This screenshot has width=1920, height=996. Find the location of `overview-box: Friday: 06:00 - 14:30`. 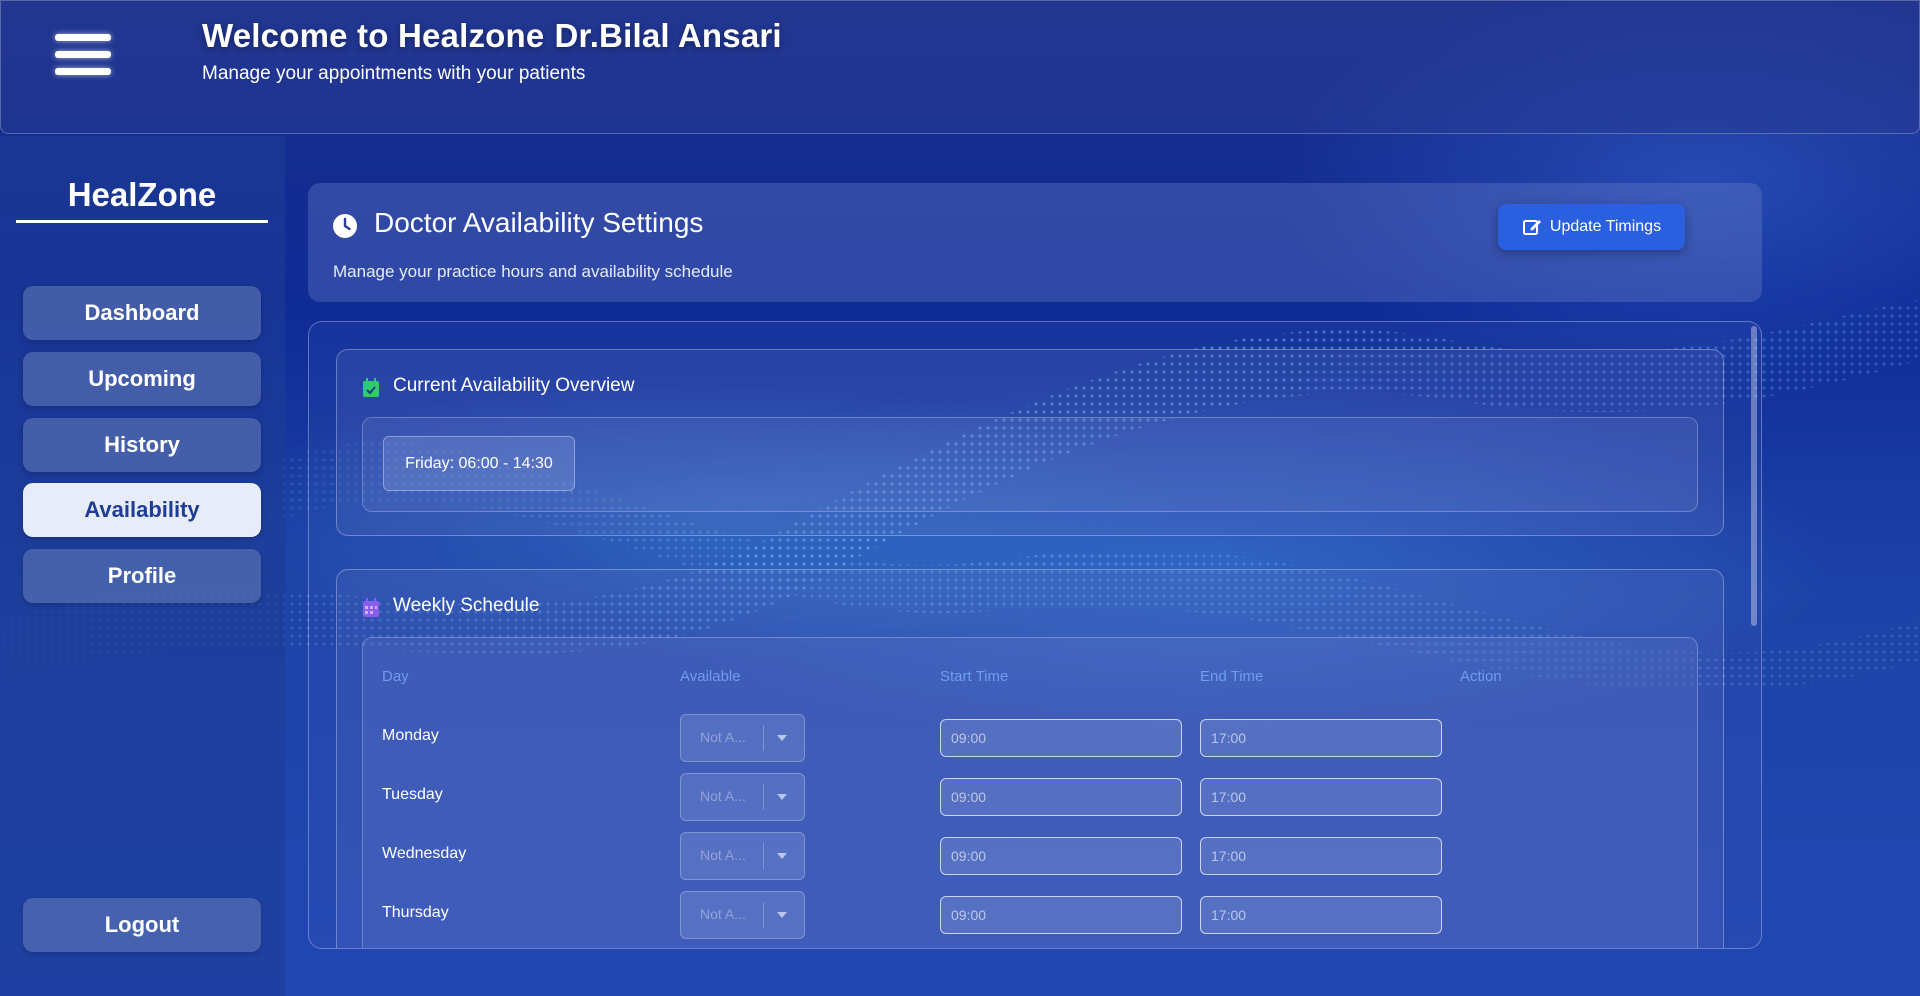

overview-box: Friday: 06:00 - 14:30 is located at coordinates (1030, 464).